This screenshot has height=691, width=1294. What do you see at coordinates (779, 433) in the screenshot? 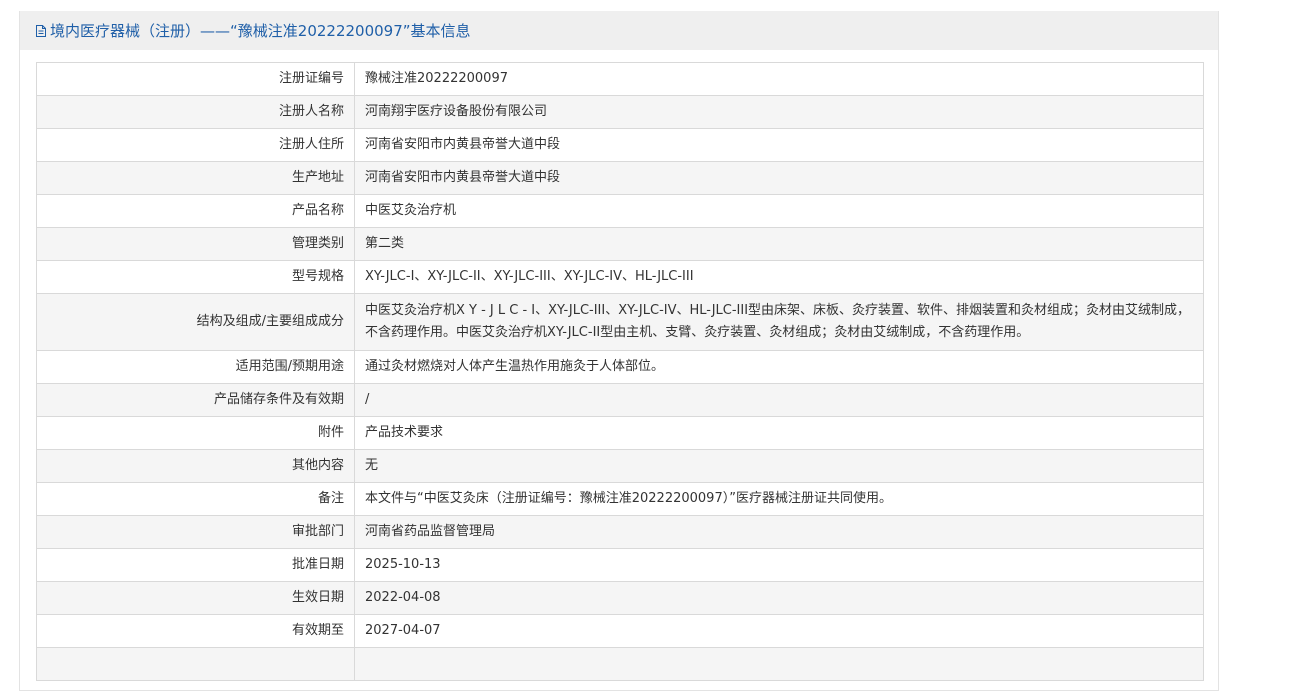
I see `field-value: 产品技术要求` at bounding box center [779, 433].